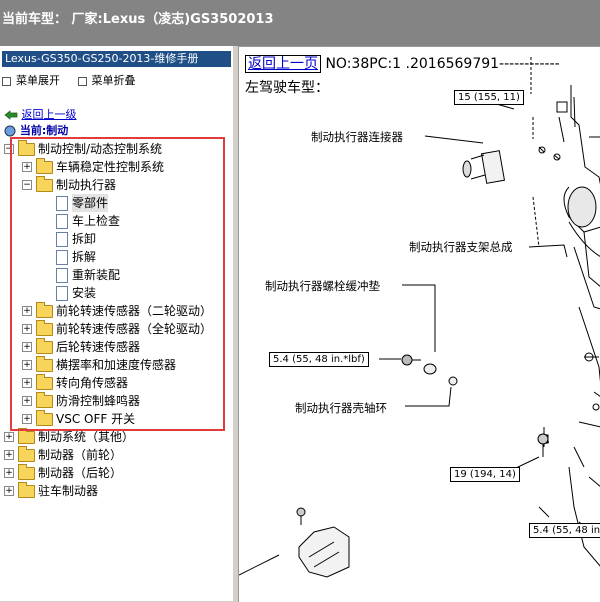  Describe the element at coordinates (564, 530) in the screenshot. I see `torque-spec-4: 5.4 (55, 48 in.*` at that location.